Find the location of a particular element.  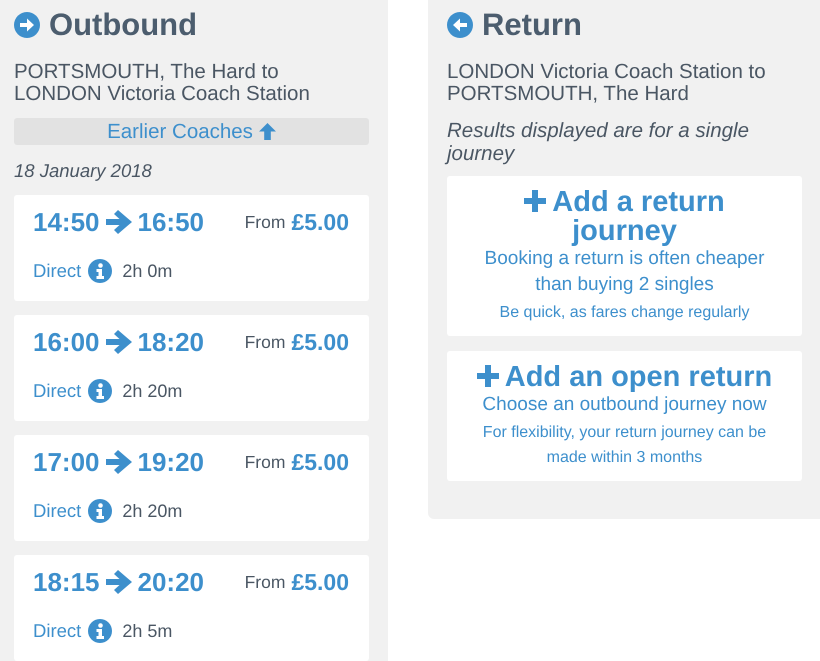

journey-card: 17:00 19:20 From £5.00 Direct 2h 20m is located at coordinates (191, 488).